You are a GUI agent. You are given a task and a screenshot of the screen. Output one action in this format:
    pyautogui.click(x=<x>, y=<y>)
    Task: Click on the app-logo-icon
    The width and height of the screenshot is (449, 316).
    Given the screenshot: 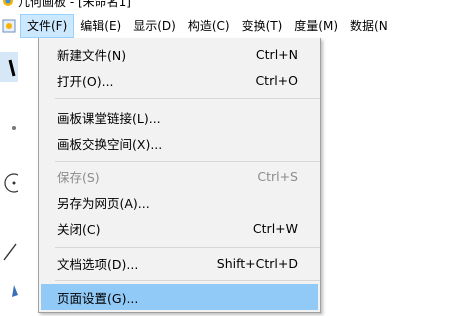 What is the action you would take?
    pyautogui.click(x=8, y=3)
    